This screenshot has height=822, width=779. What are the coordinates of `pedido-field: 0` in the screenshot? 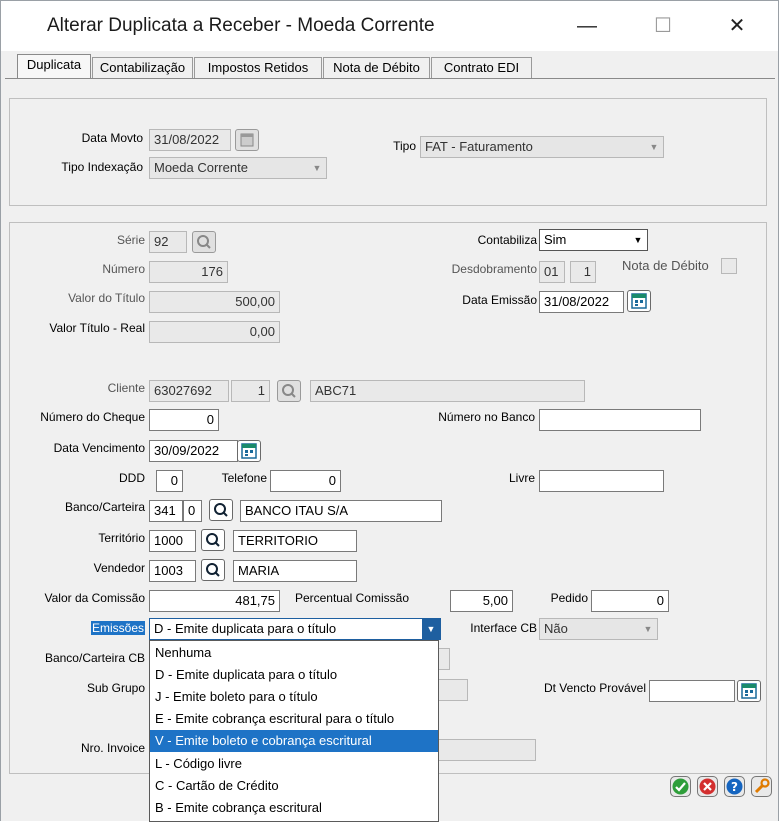 It's located at (630, 601).